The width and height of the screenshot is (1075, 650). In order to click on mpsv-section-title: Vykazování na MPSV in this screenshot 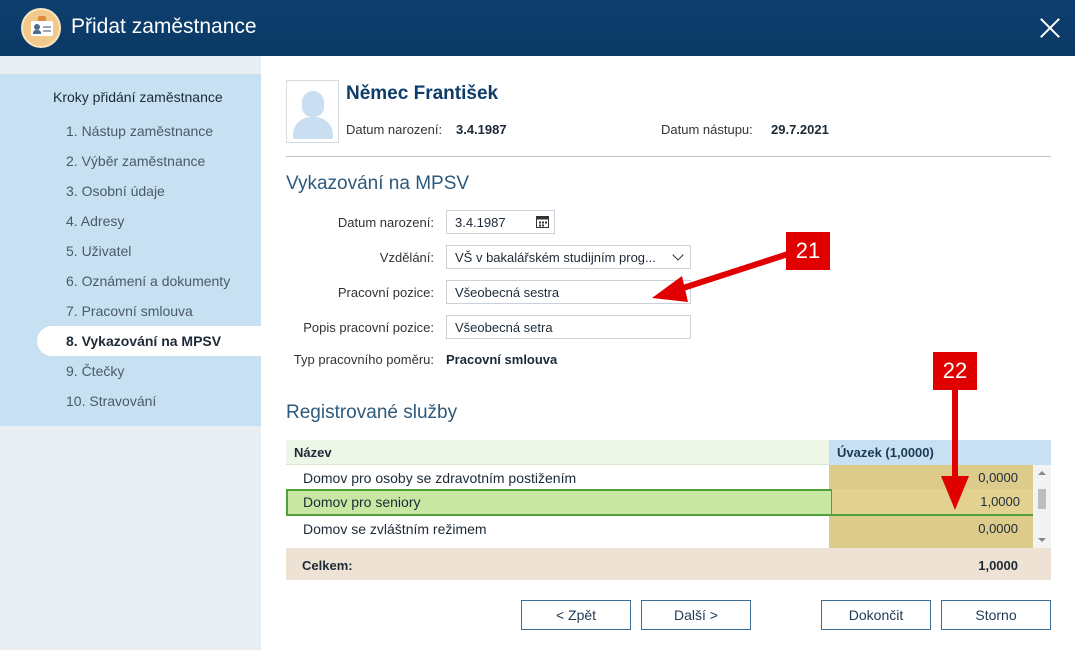, I will do `click(378, 183)`.